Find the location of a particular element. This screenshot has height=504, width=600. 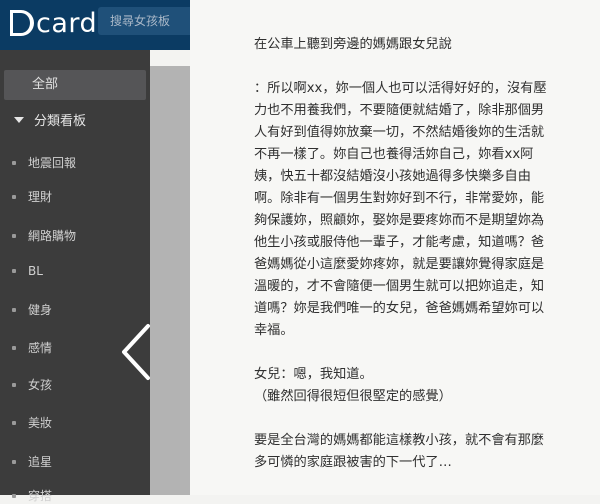

sidebar-item-label: 健身 is located at coordinates (40, 310).